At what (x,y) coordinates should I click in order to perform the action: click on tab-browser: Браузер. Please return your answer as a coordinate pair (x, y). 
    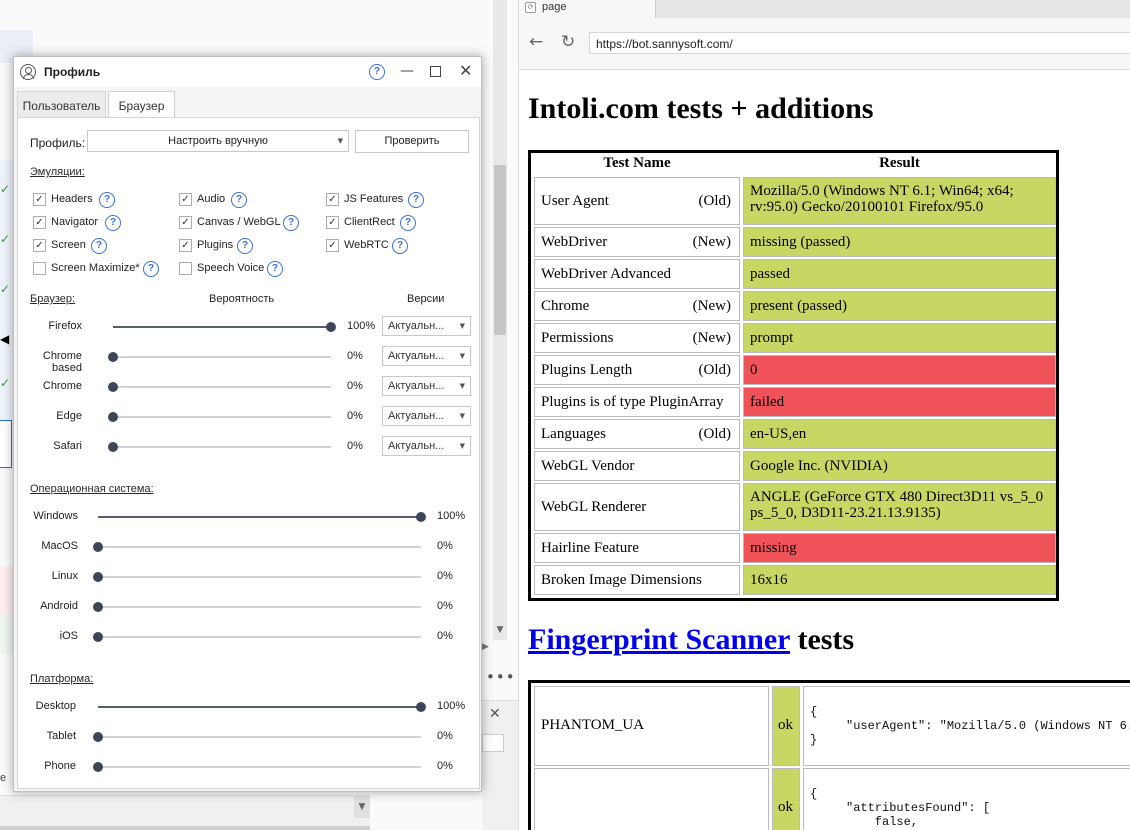
    Looking at the image, I should click on (141, 104).